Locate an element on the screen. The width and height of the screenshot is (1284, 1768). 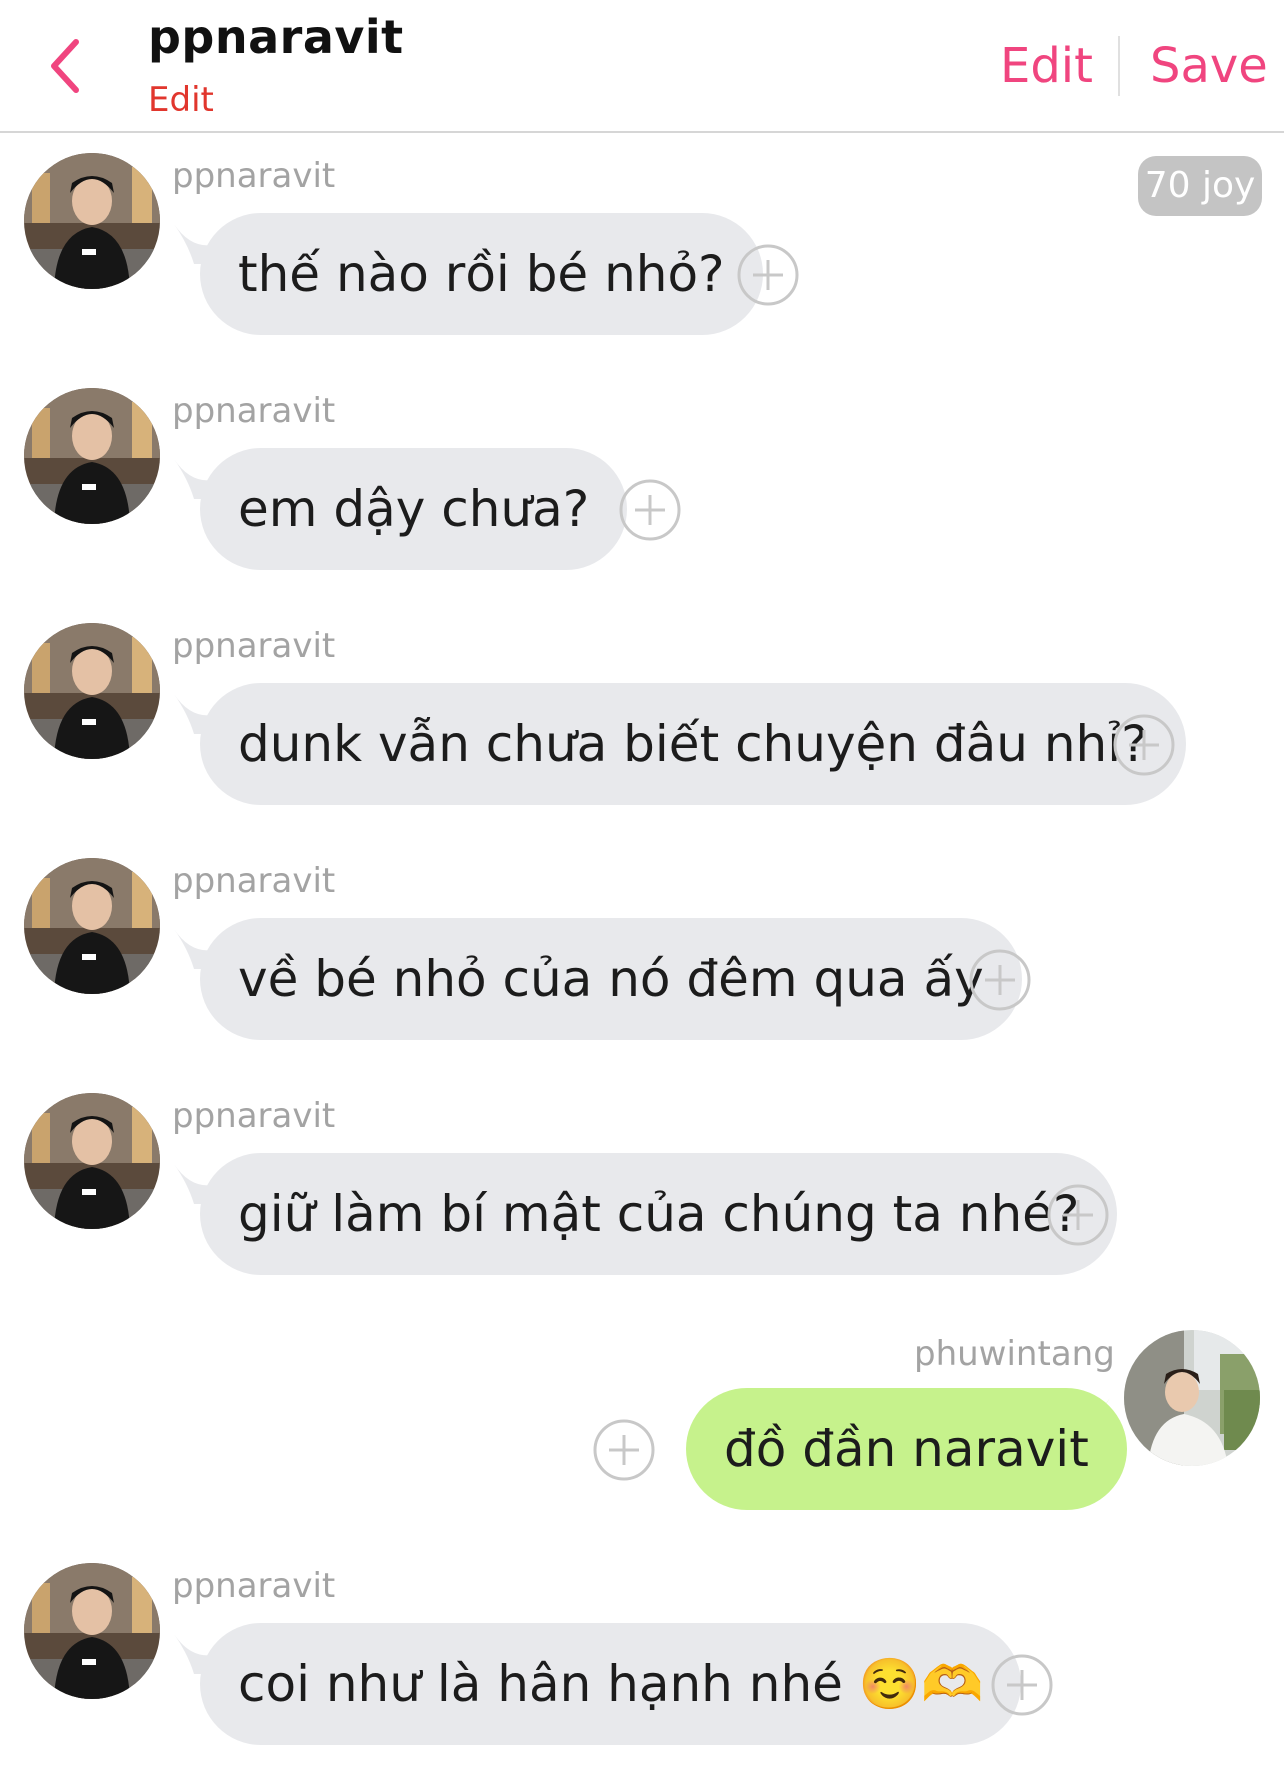
chevron-left-icon is located at coordinates (65, 66).